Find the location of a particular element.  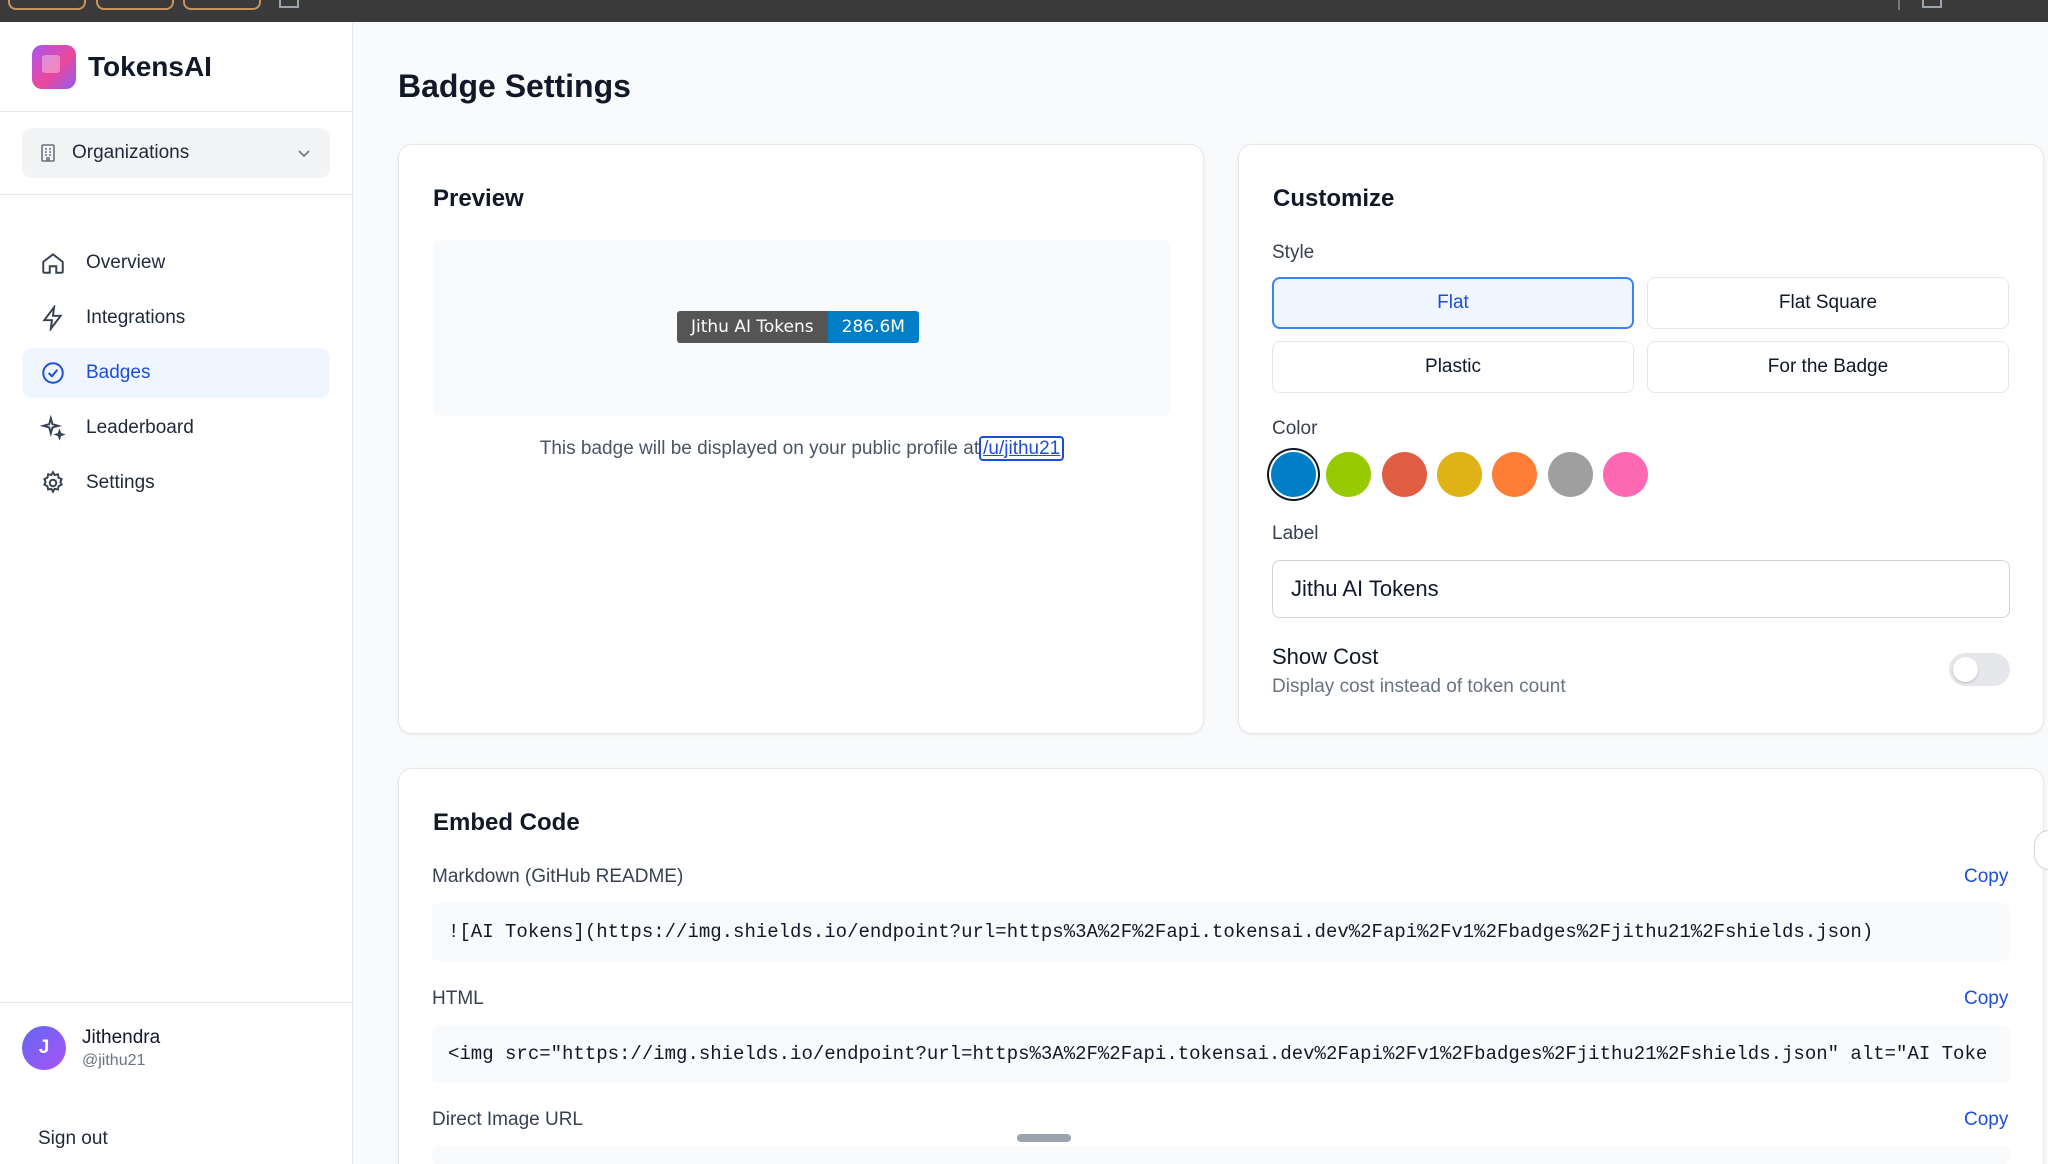

label-field-label: Label is located at coordinates (1295, 533).